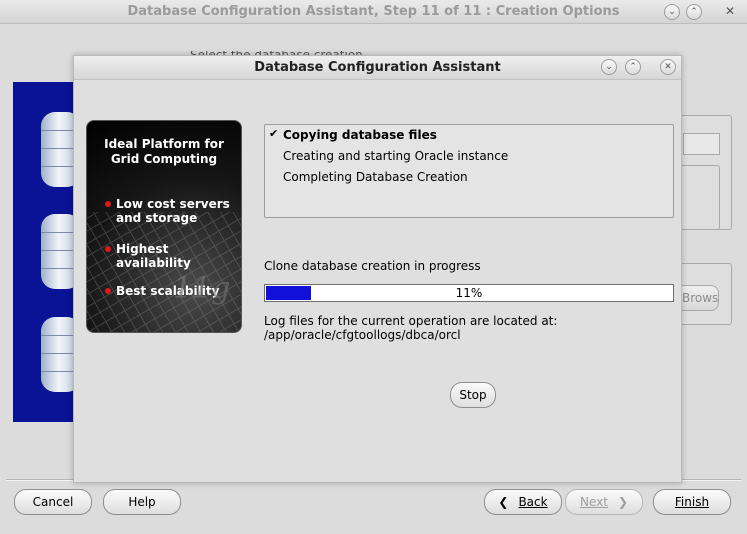 Image resolution: width=747 pixels, height=534 pixels. I want to click on stop-button-label: Stop, so click(473, 395).